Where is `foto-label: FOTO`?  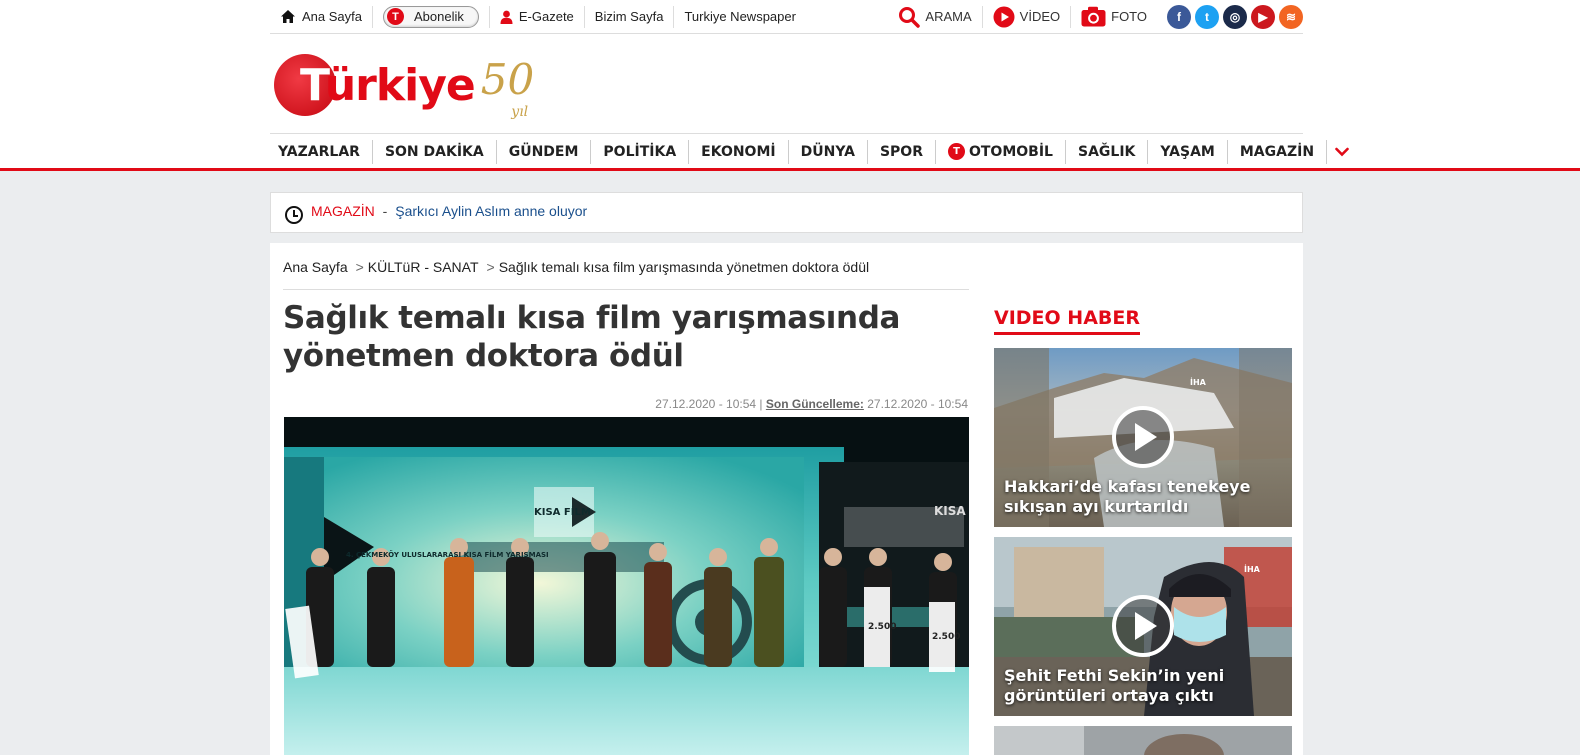 foto-label: FOTO is located at coordinates (1129, 16).